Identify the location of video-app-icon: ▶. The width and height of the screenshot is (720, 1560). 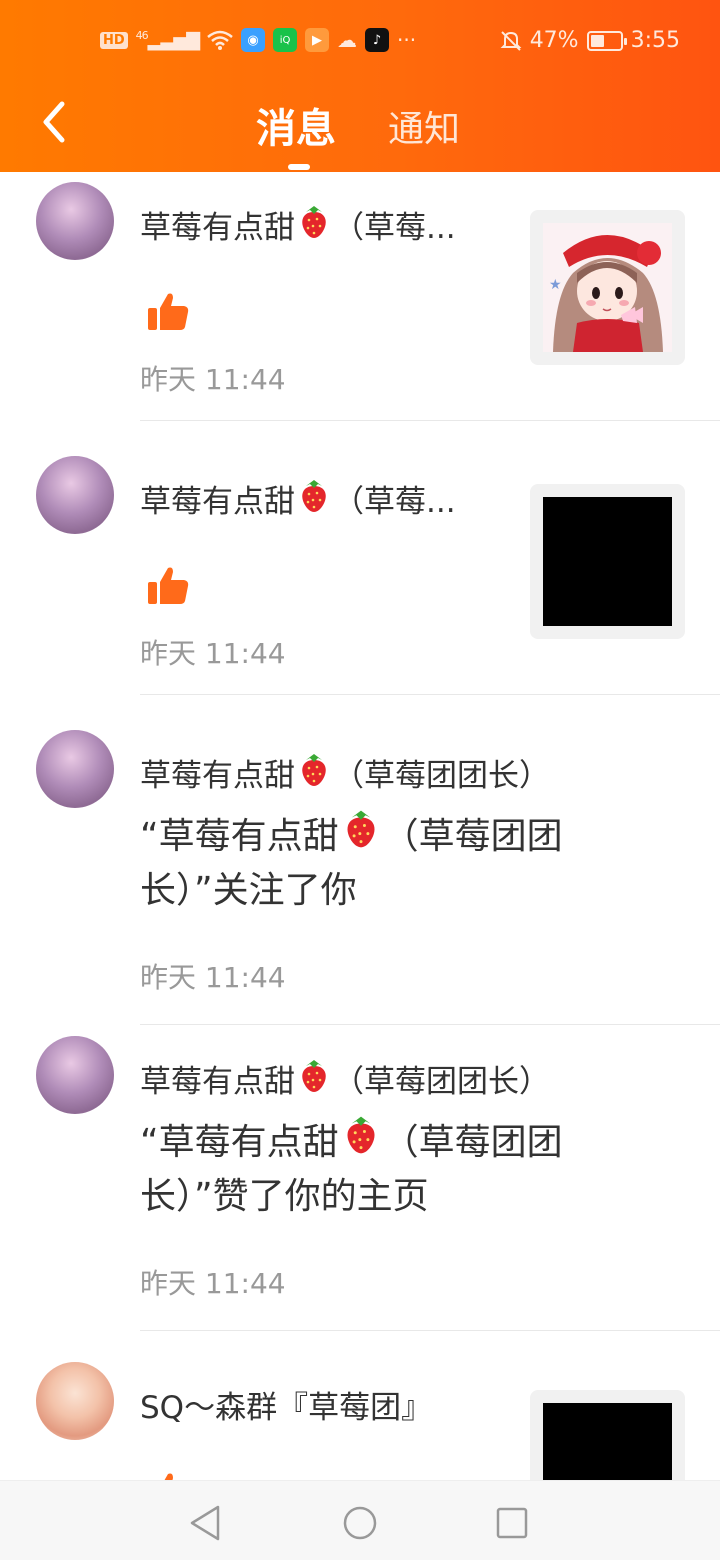
(317, 40).